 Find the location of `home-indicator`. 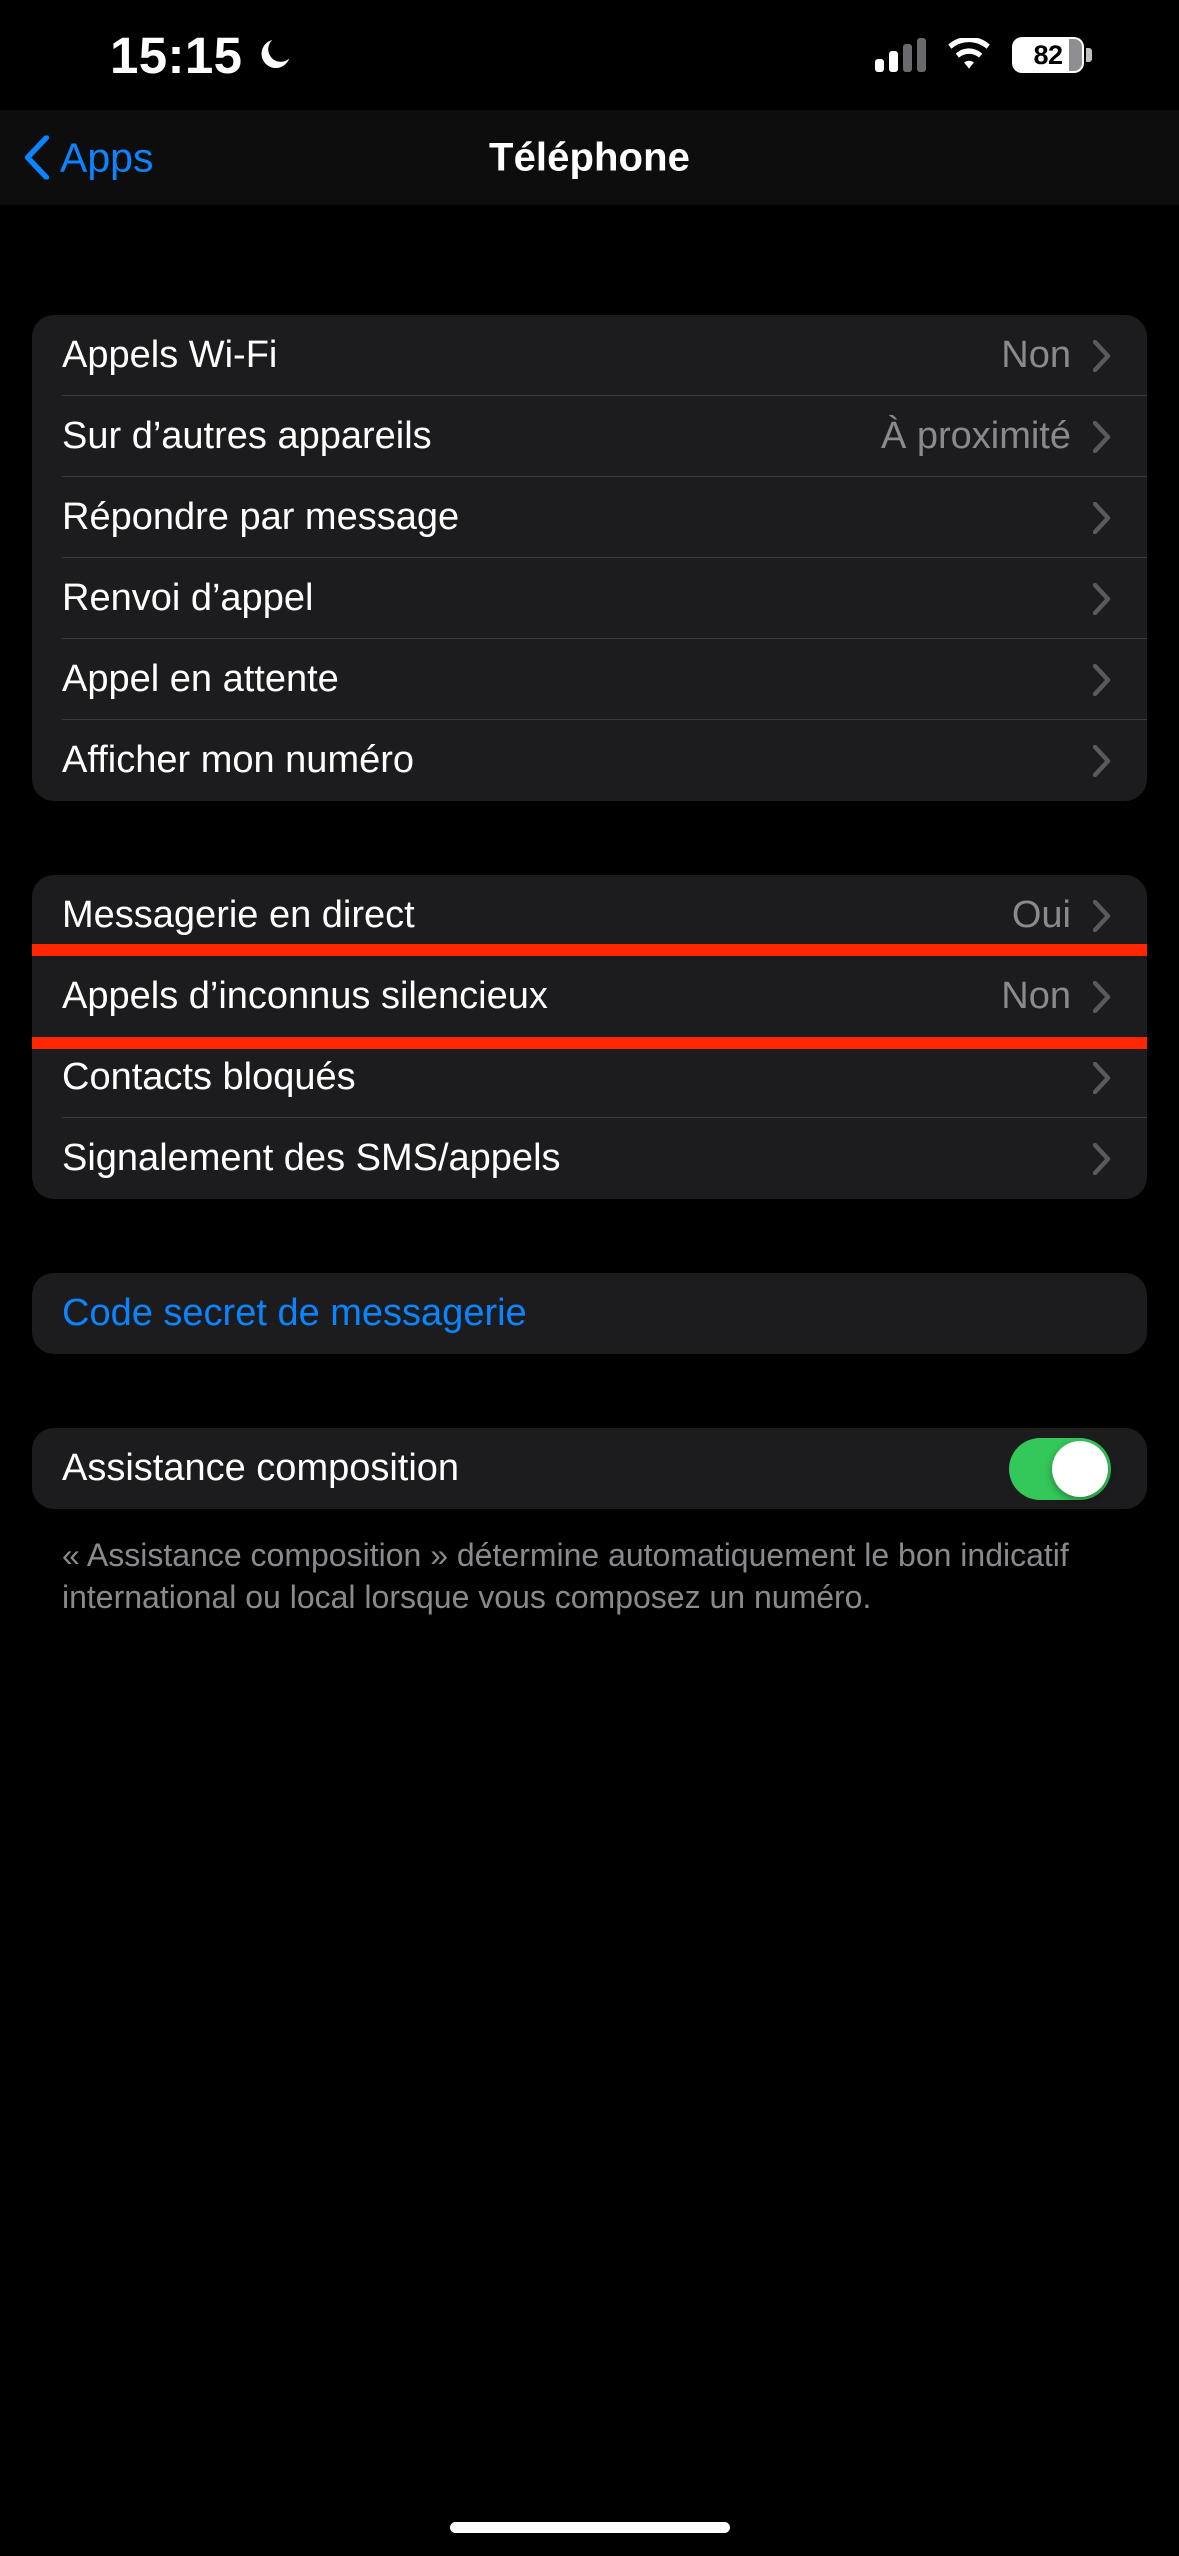

home-indicator is located at coordinates (589, 2527).